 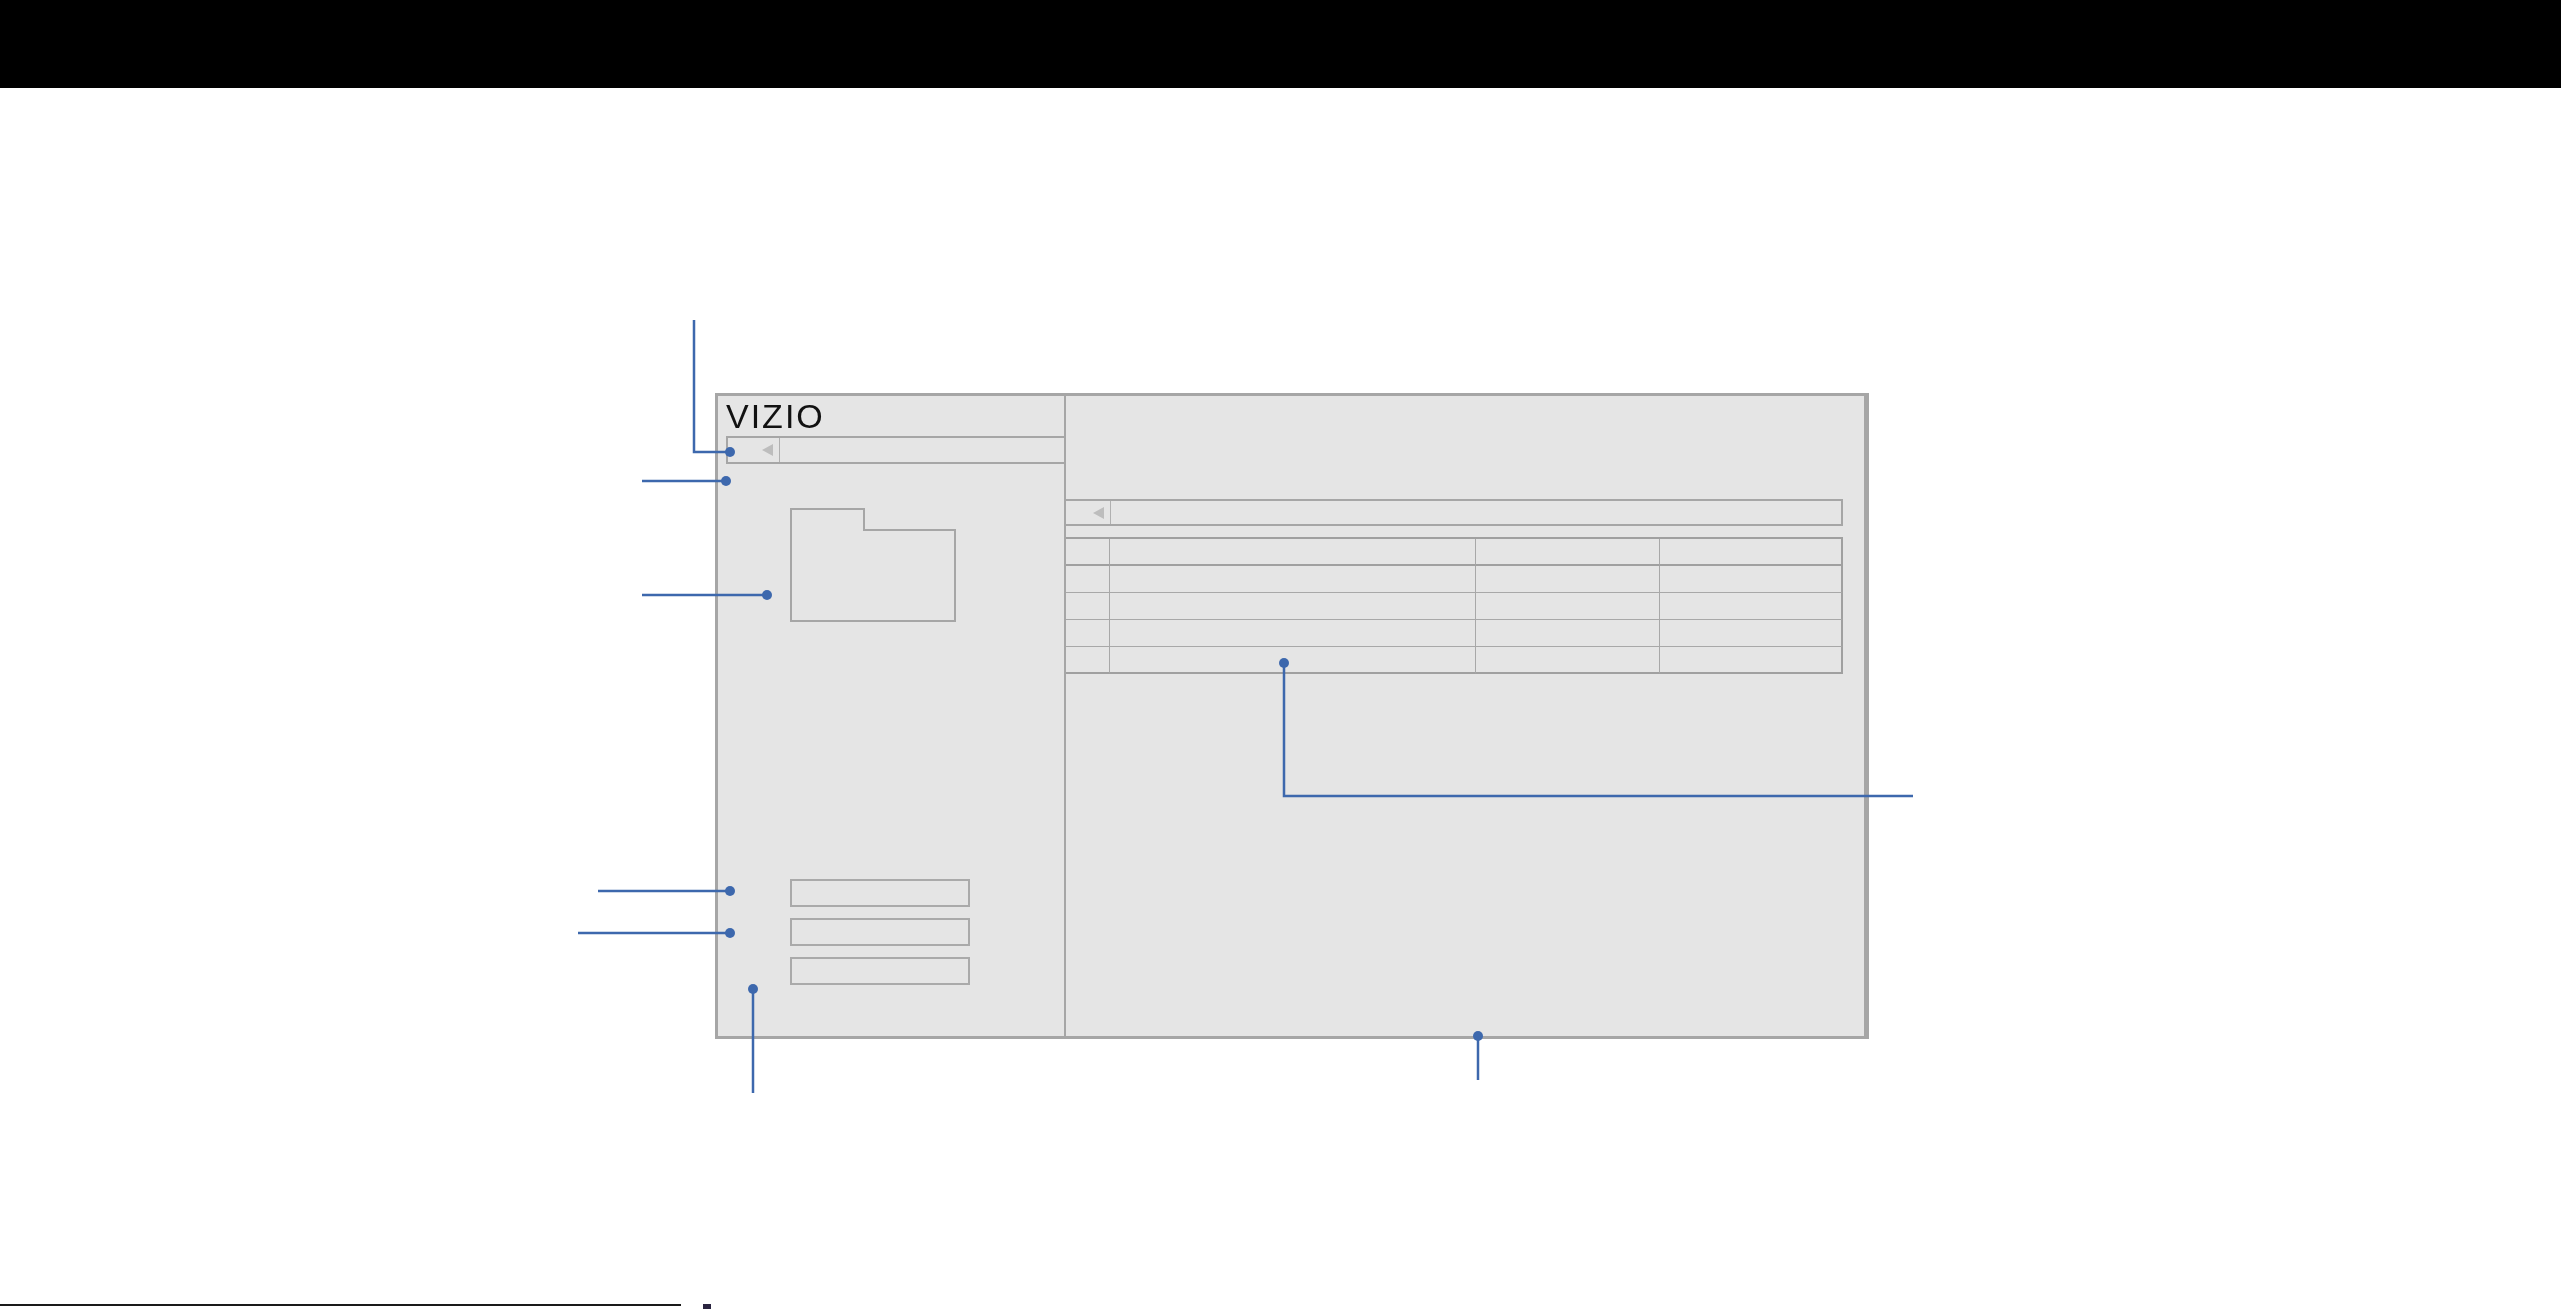 What do you see at coordinates (873, 565) in the screenshot?
I see `folder-icon` at bounding box center [873, 565].